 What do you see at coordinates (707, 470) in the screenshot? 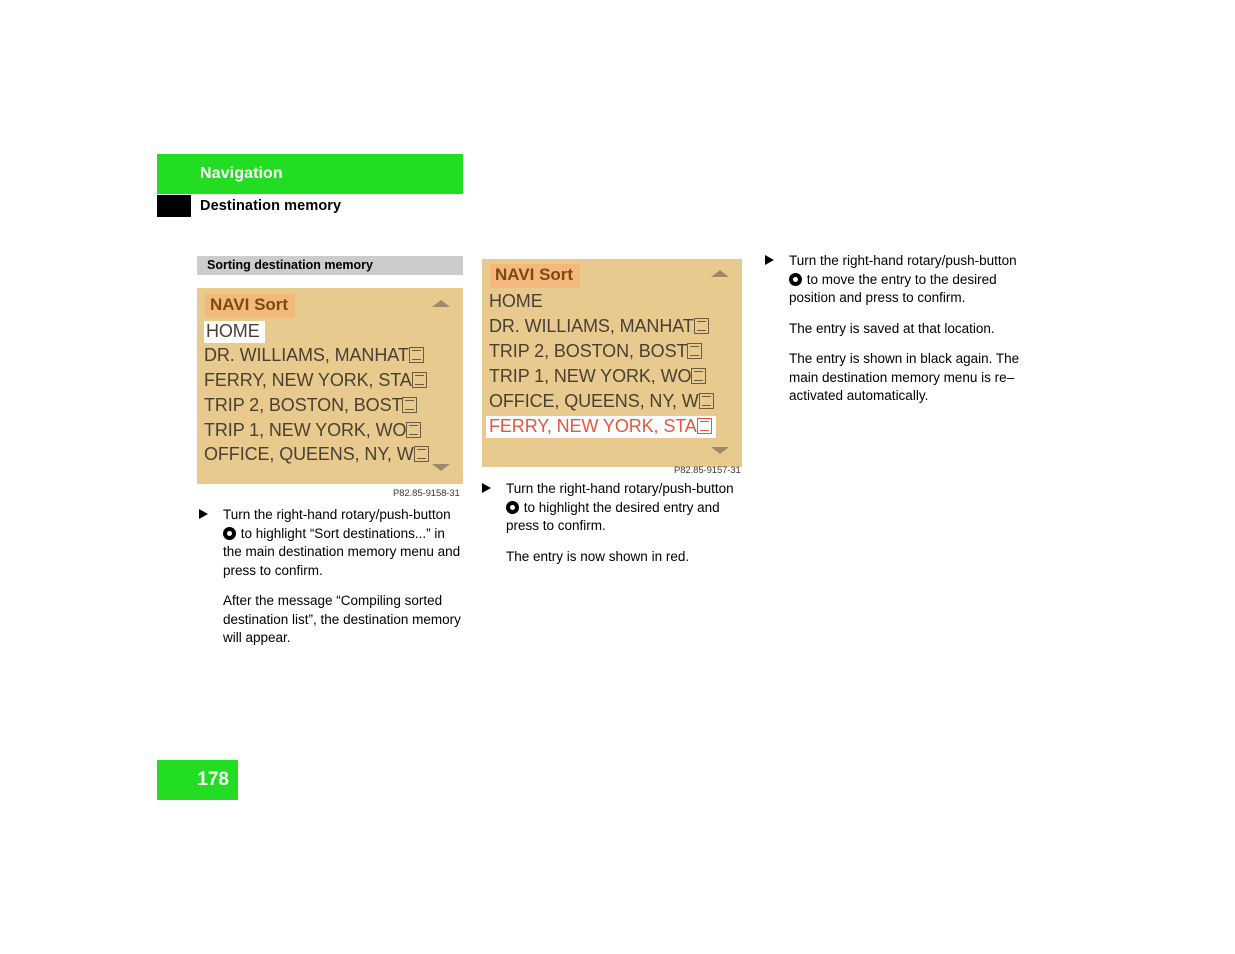
I see `figure-caption: P82.85-9157-31` at bounding box center [707, 470].